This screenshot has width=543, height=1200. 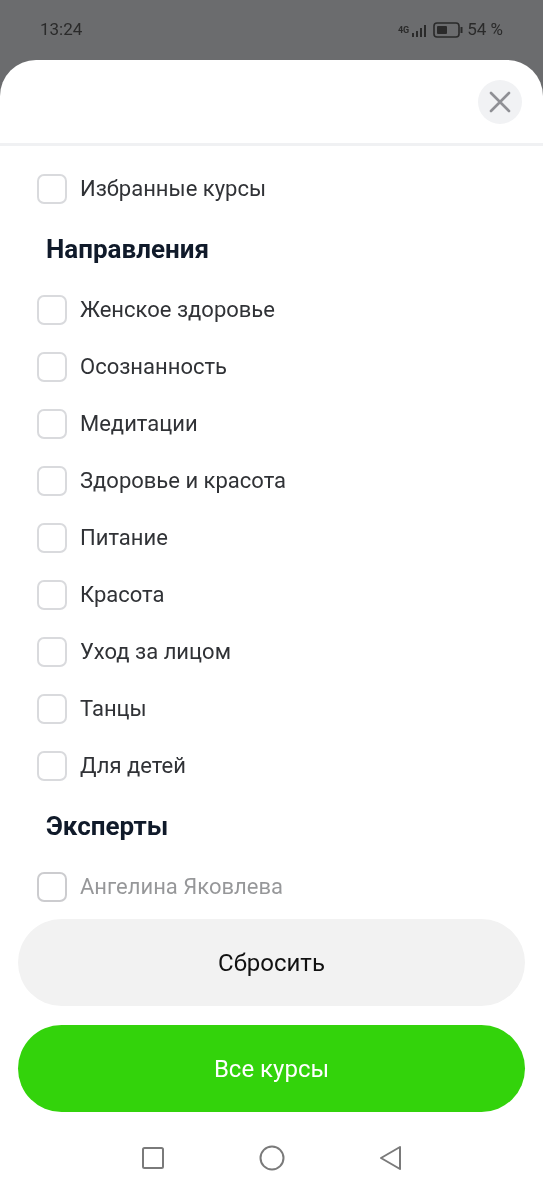 What do you see at coordinates (127, 249) in the screenshot?
I see `section-heading: Направления` at bounding box center [127, 249].